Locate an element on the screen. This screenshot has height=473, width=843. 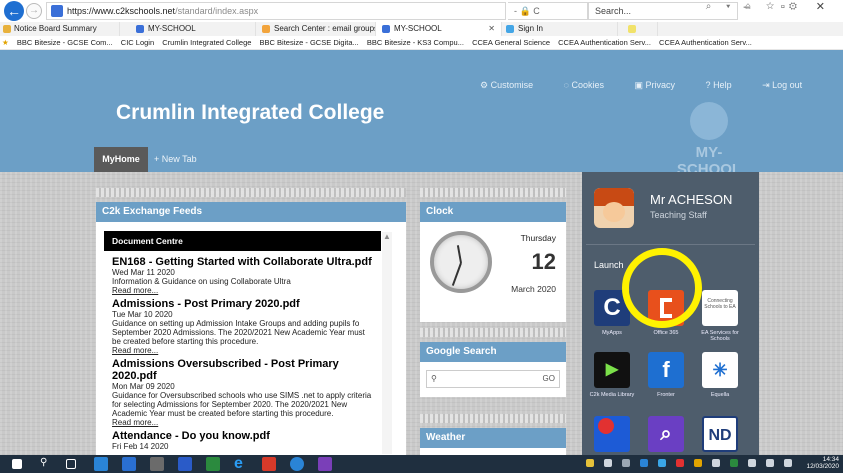
myapps-icon: C is located at coordinates (612, 307).